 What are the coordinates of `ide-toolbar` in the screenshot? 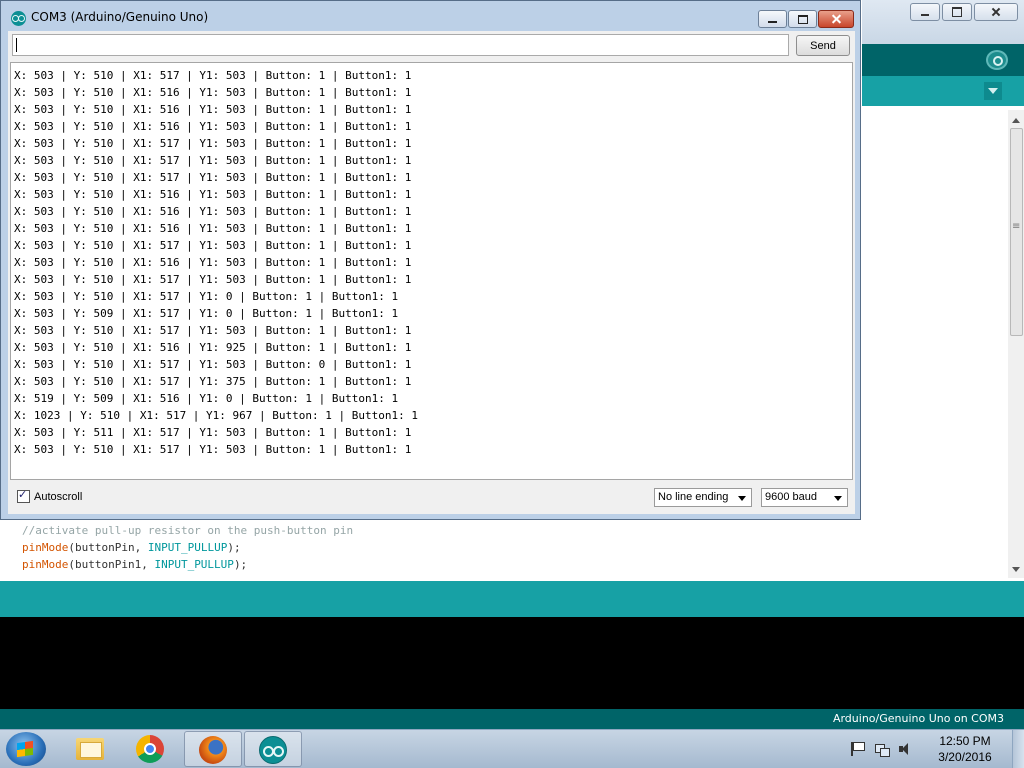 It's located at (943, 60).